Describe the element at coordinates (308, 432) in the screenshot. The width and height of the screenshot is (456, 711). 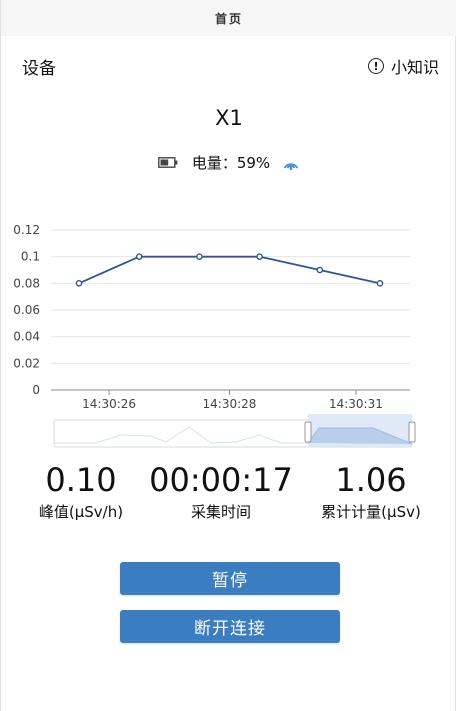
I see `zoom-handle-start` at that location.